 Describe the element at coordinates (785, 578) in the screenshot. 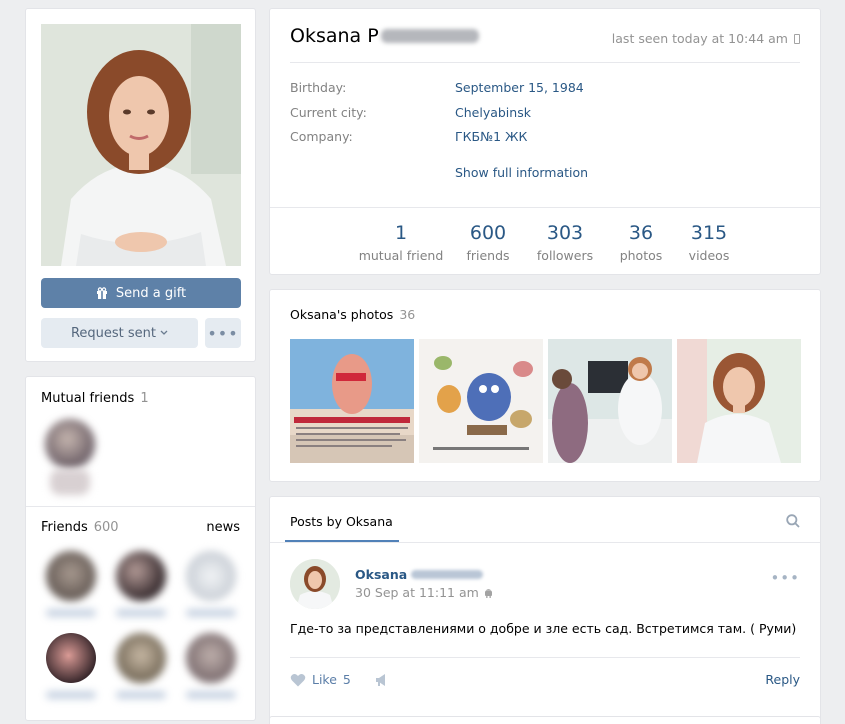

I see `post-menu-button: •••` at that location.